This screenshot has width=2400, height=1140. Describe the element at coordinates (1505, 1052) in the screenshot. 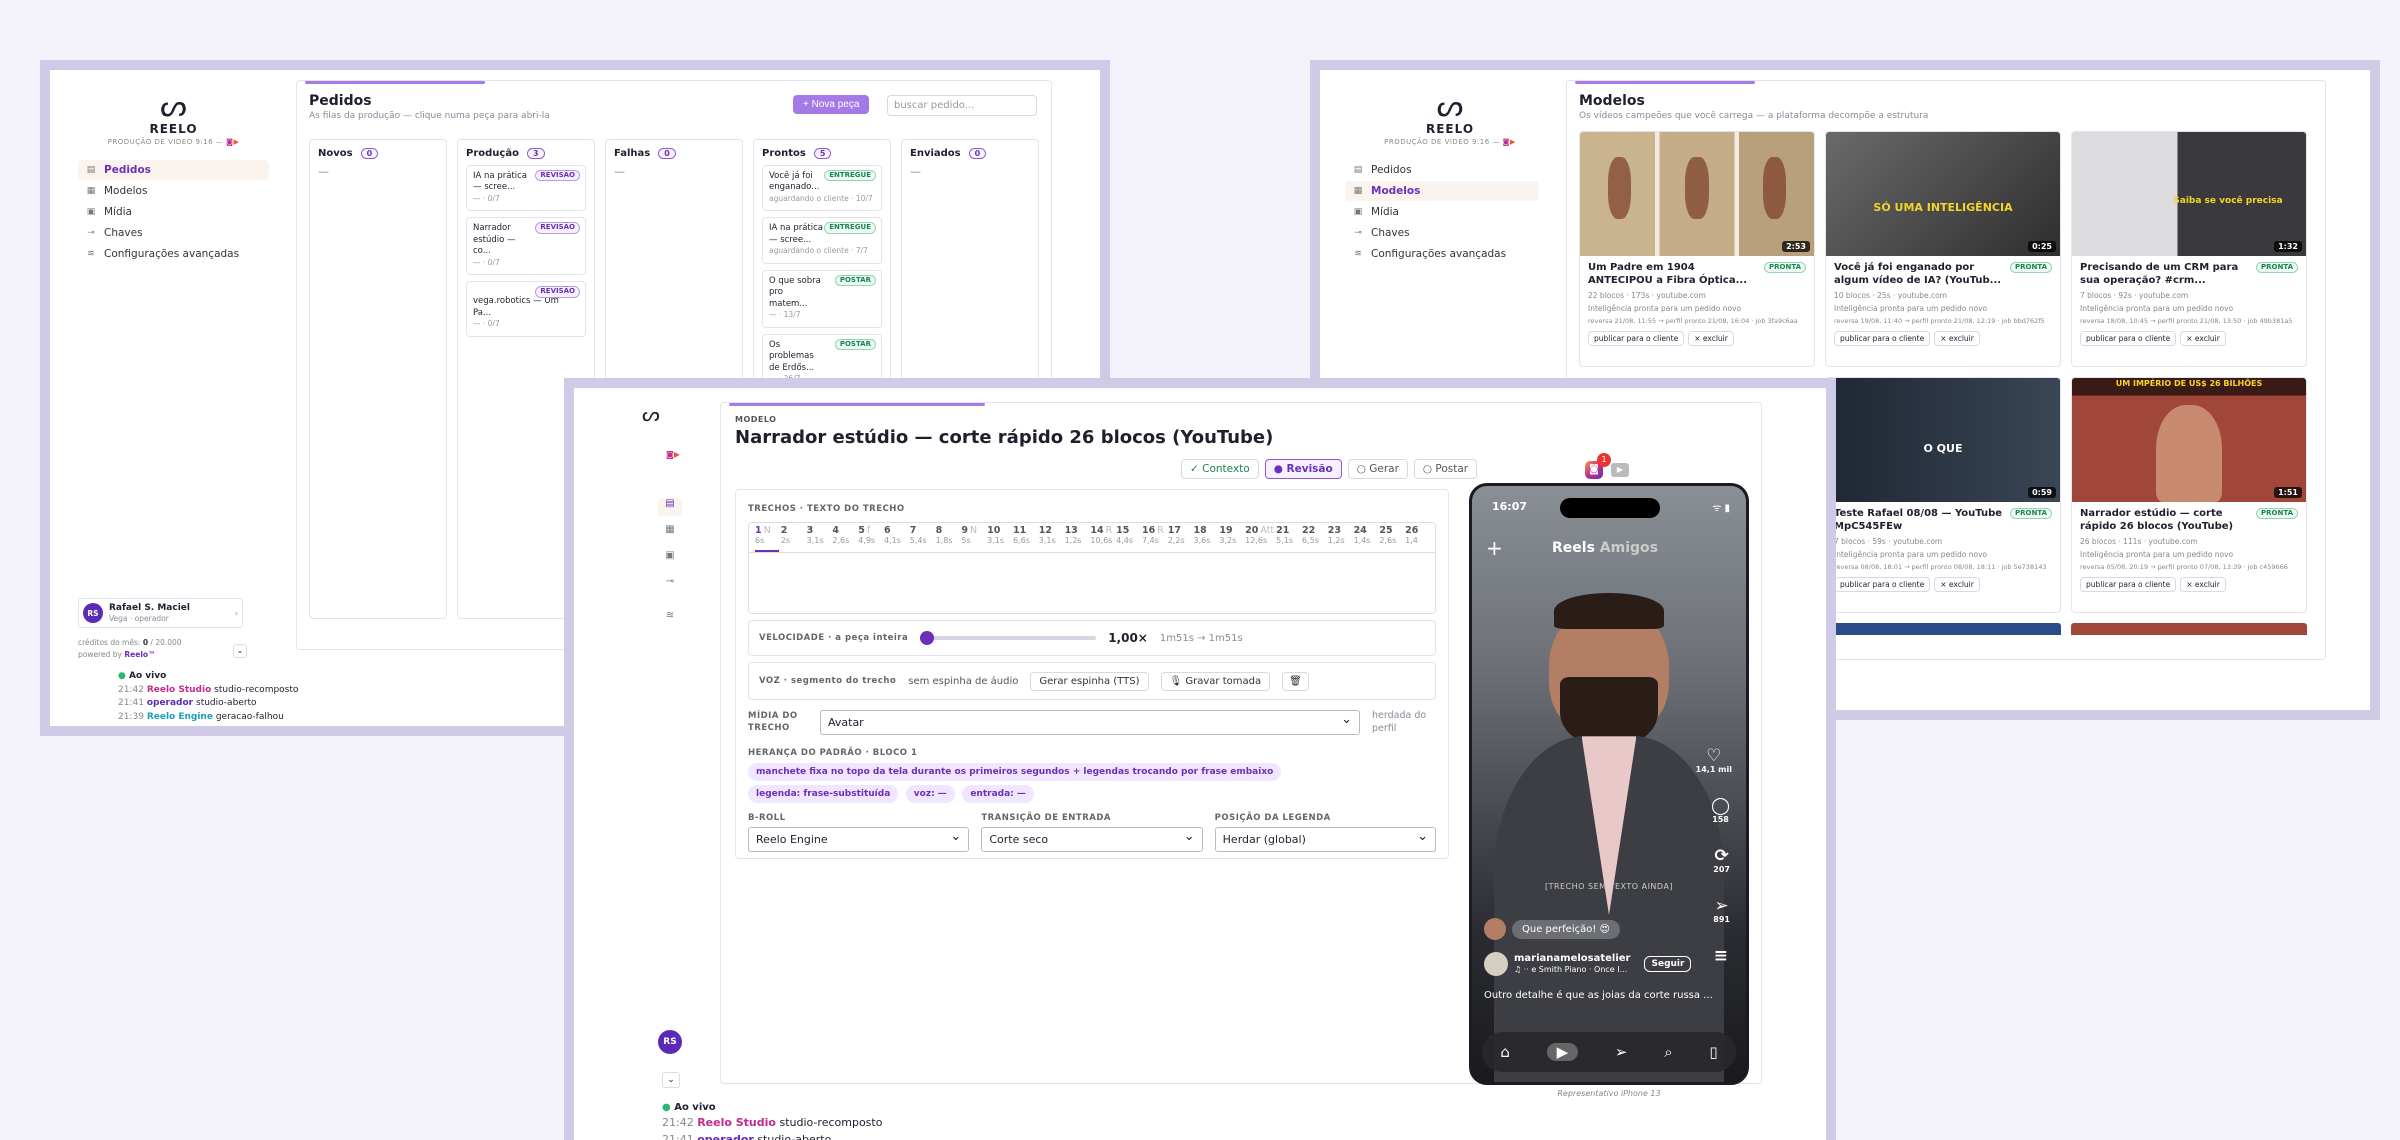

I see `home-icon: ⌂` at that location.